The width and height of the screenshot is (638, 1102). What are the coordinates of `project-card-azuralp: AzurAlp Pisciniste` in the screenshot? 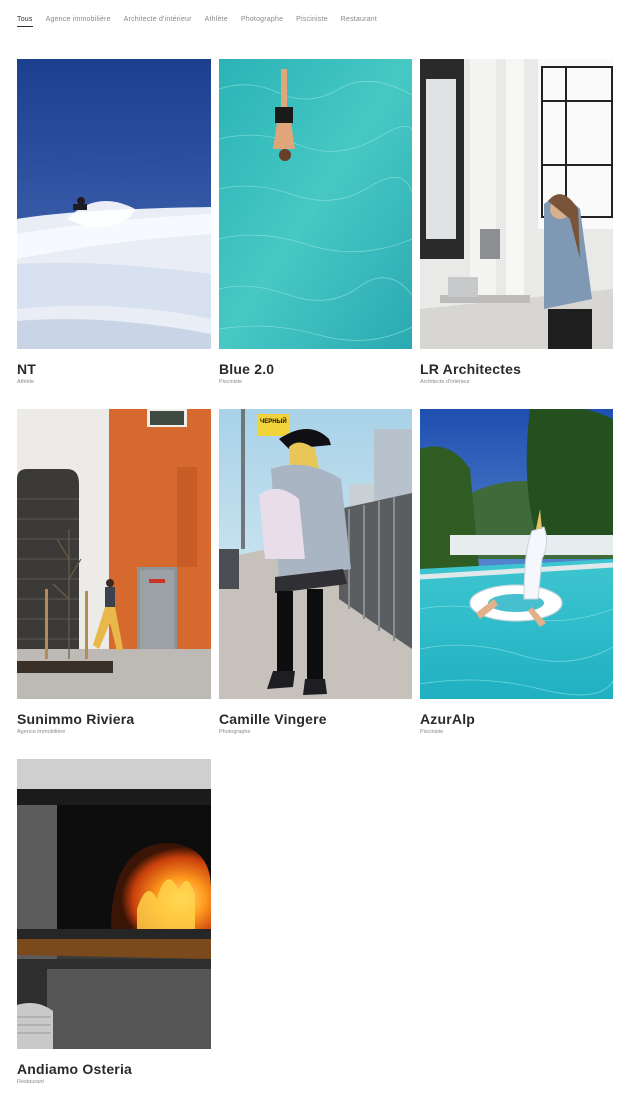 It's located at (516, 584).